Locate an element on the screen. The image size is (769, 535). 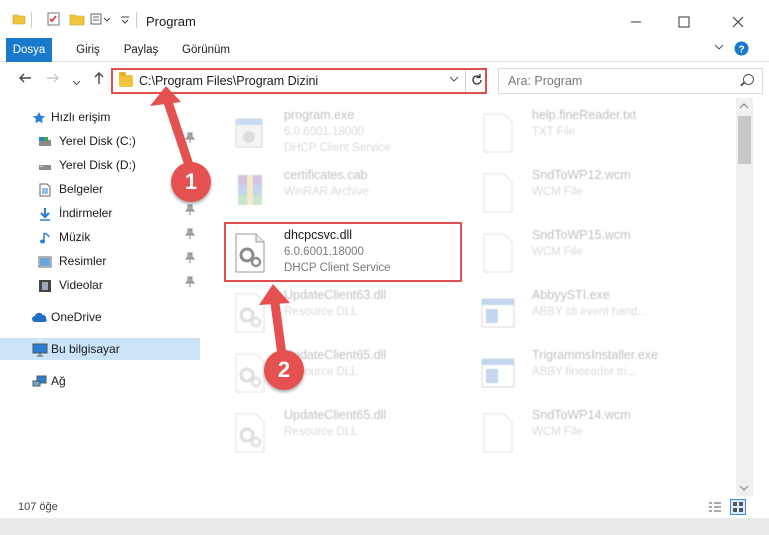
file-item: SndToWP12.wcm WCM File is located at coordinates (588, 192).